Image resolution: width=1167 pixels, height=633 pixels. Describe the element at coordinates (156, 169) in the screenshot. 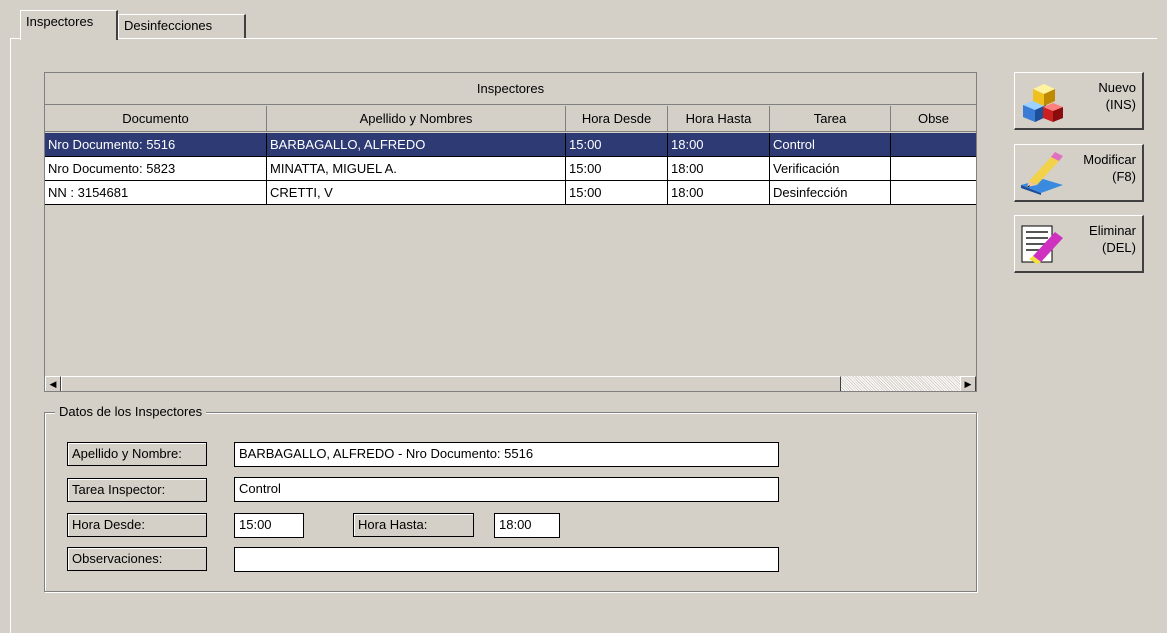

I see `cell-documento: Nro Documento: 5823` at that location.